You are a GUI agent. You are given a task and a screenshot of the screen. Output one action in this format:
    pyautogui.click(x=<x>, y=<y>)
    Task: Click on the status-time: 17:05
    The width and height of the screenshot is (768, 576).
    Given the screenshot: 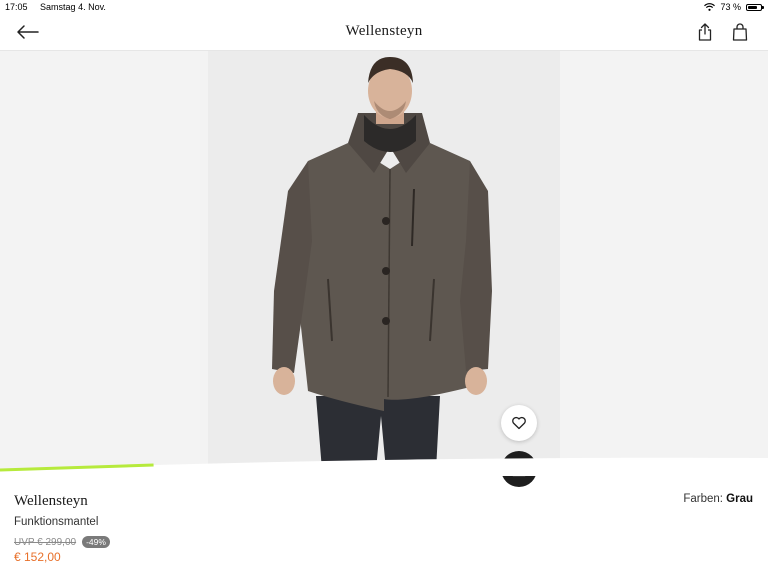 What is the action you would take?
    pyautogui.click(x=16, y=7)
    